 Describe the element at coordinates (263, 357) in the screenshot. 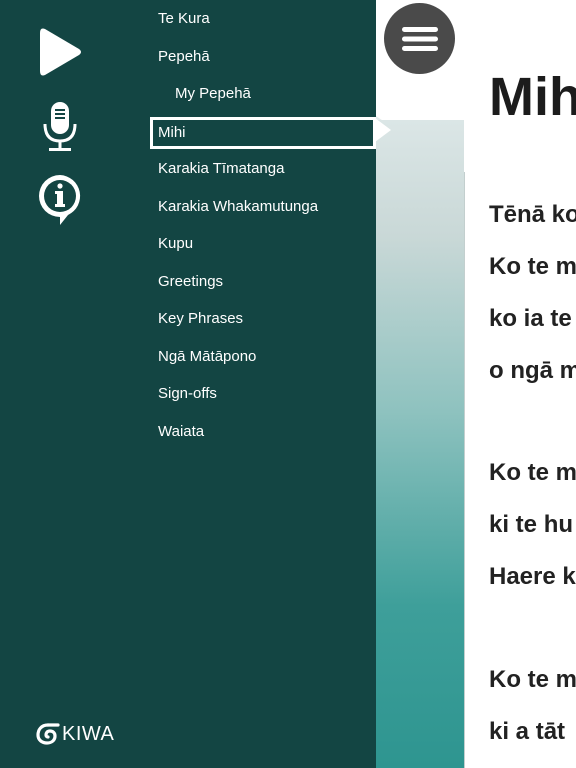

I see `menu-item-nga-matapono: Ngā Mātāpono` at that location.